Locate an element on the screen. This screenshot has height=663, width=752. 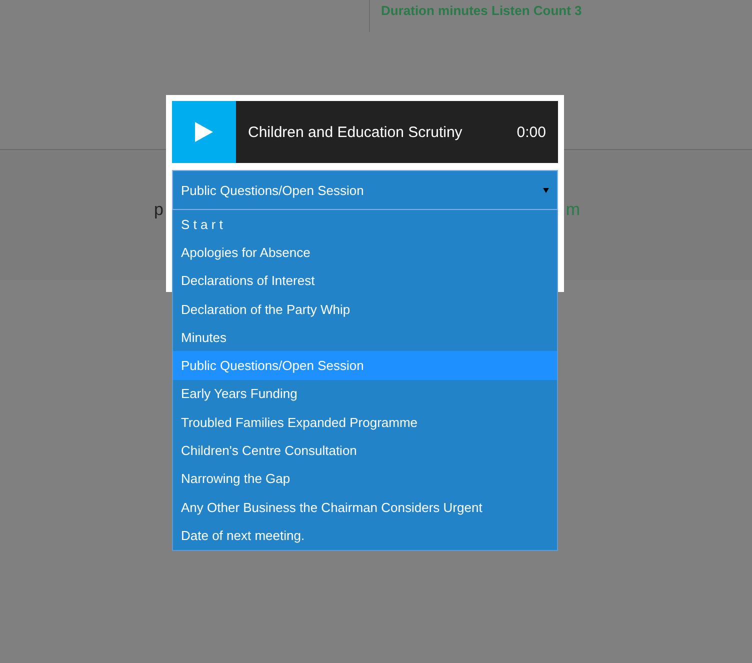
caret-icon is located at coordinates (546, 190).